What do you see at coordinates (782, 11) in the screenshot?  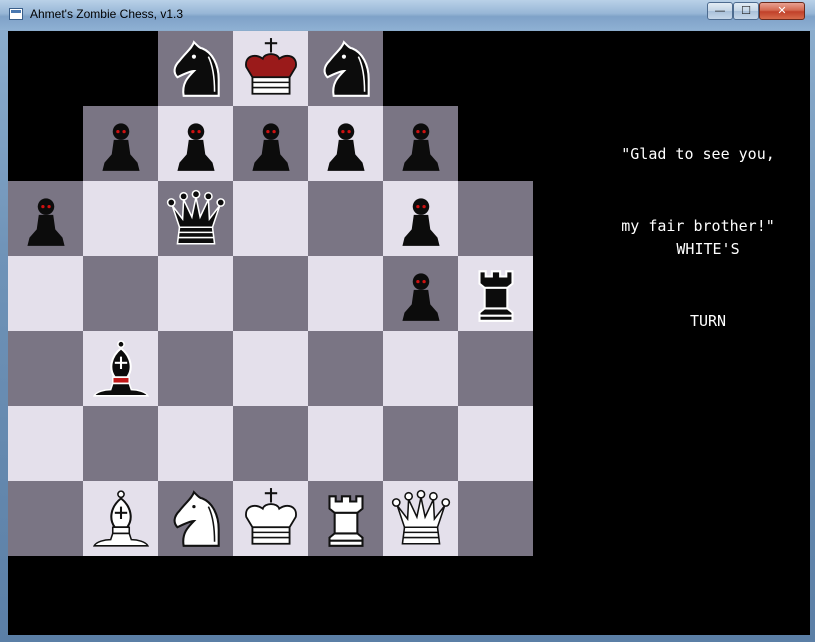 I see `close-button: ✕` at bounding box center [782, 11].